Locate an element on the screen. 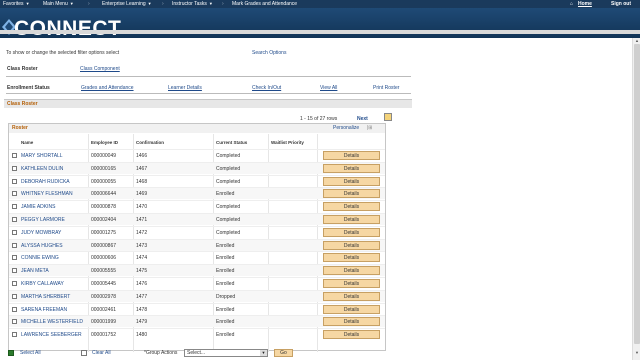  learner-name-link: MARY SHORTALL is located at coordinates (42, 156).